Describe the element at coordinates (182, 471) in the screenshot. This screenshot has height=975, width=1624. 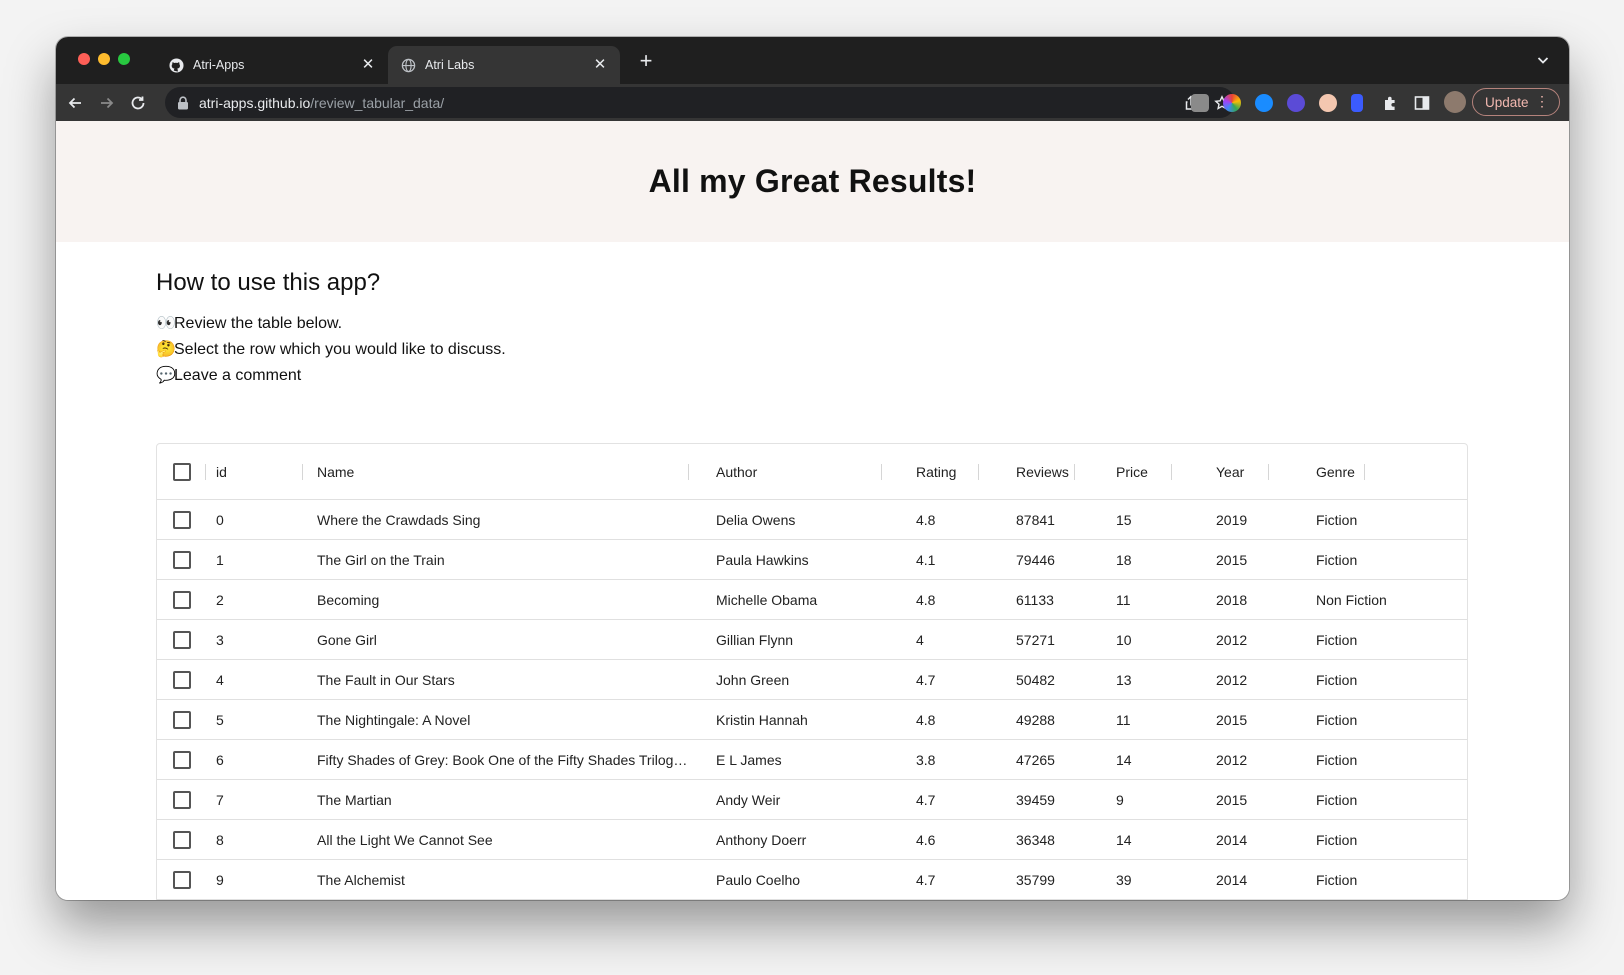
I see `select-all-checkbox` at that location.